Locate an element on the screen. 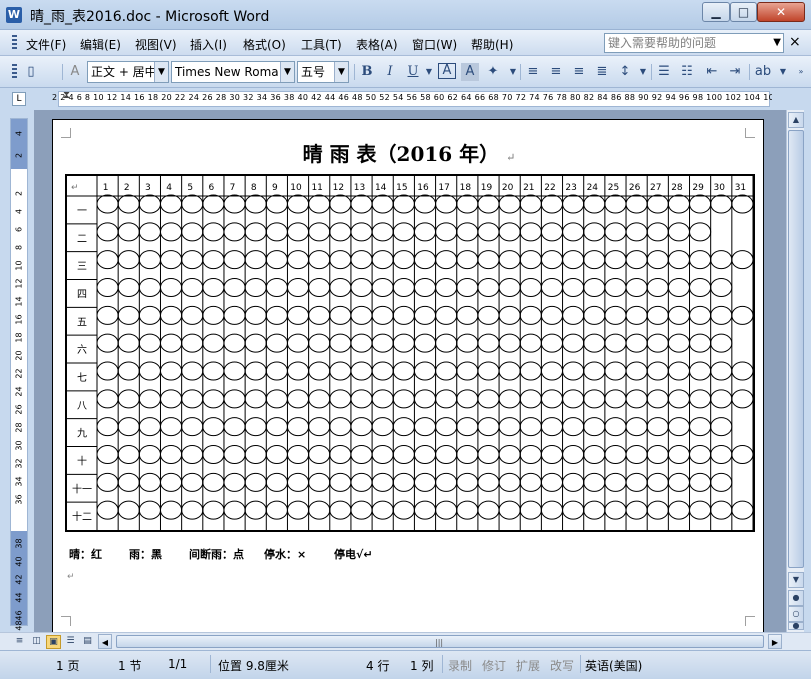 This screenshot has width=811, height=679. scroll-left-button: ◀ is located at coordinates (105, 641).